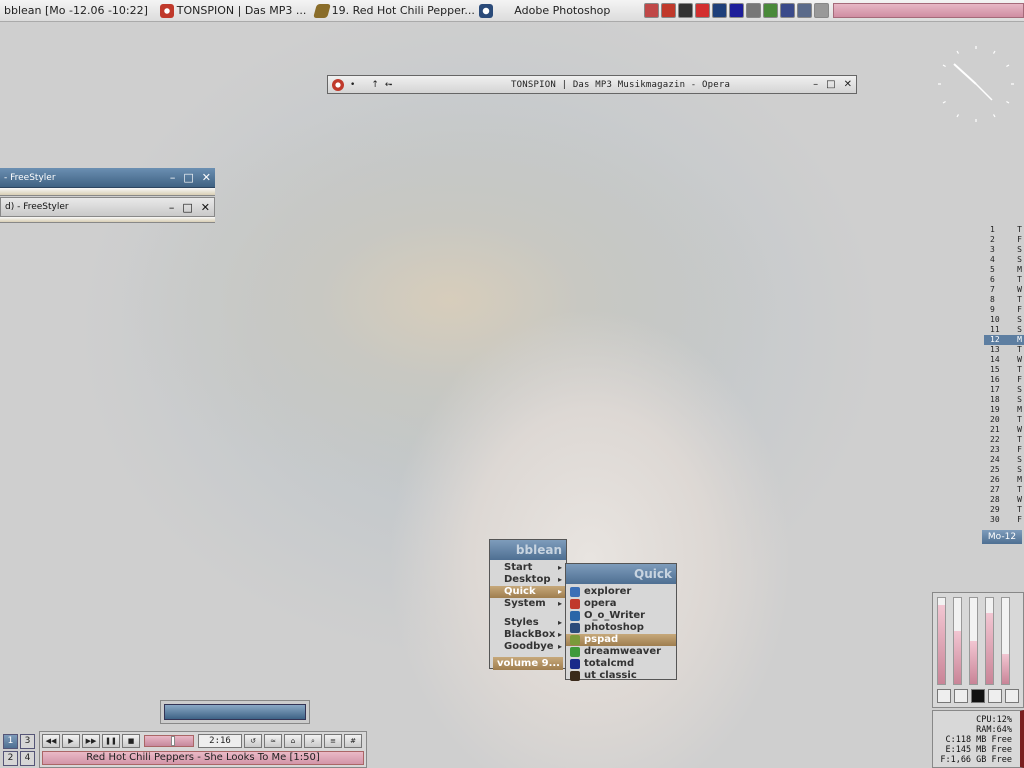 This screenshot has height=768, width=1024. I want to click on calendar-day: 12 M, so click(1004, 340).